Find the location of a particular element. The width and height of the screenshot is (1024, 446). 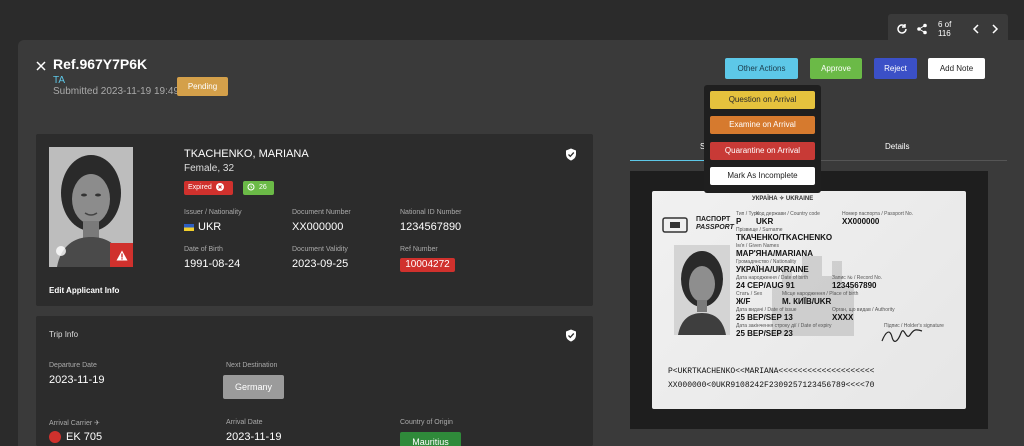

other-actions-button: Other Actions is located at coordinates (761, 68).